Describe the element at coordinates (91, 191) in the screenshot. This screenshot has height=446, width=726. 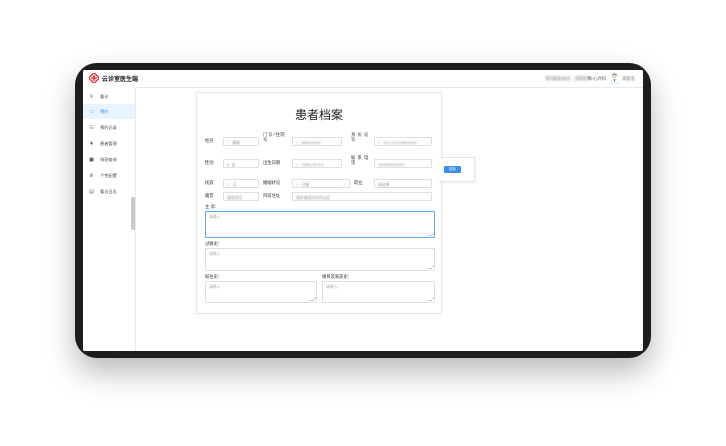
I see `printer-icon: ▤` at that location.